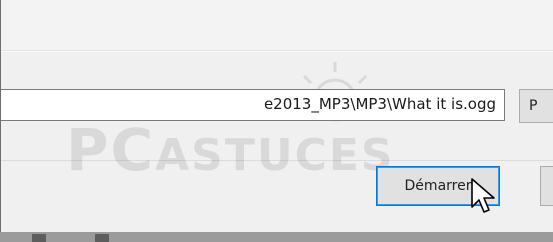  What do you see at coordinates (252, 105) in the screenshot?
I see `file-path-input: e2013_MP3\MP3\What it is.ogg` at bounding box center [252, 105].